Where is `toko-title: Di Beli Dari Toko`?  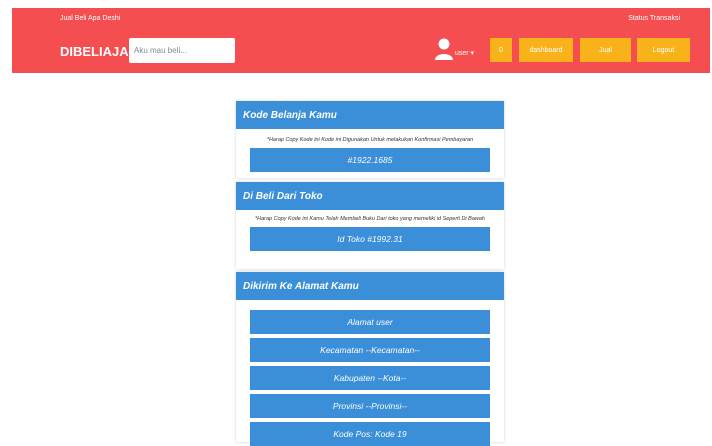 toko-title: Di Beli Dari Toko is located at coordinates (370, 196).